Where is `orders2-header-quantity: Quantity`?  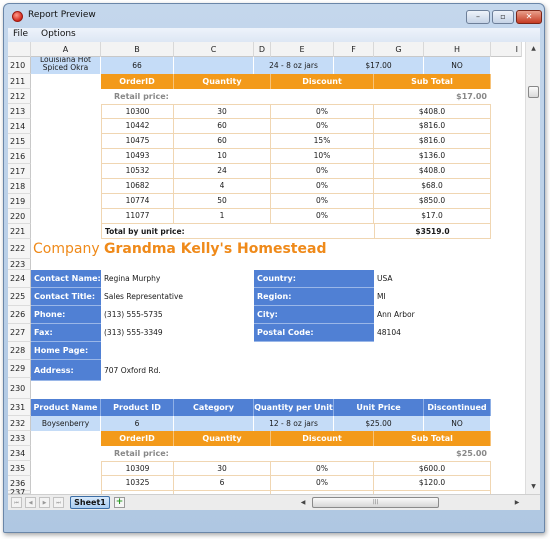 orders2-header-quantity: Quantity is located at coordinates (222, 438).